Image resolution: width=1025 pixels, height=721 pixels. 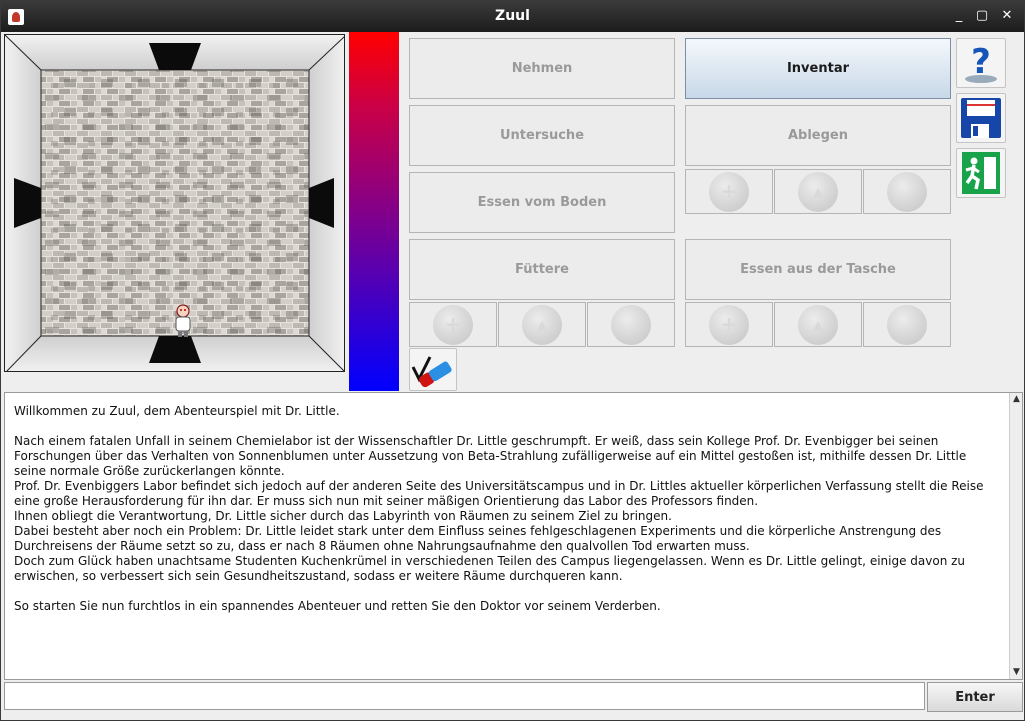 What do you see at coordinates (542, 324) in the screenshot?
I see `feed-slot-2: ▴` at bounding box center [542, 324].